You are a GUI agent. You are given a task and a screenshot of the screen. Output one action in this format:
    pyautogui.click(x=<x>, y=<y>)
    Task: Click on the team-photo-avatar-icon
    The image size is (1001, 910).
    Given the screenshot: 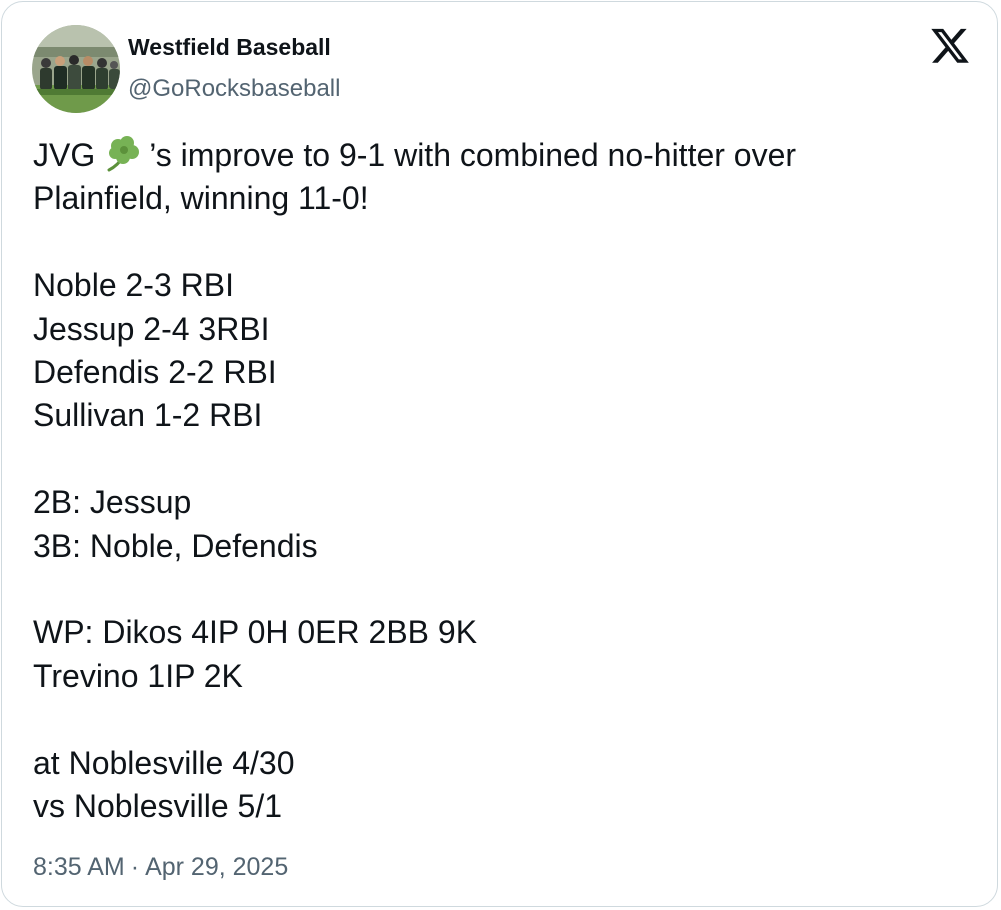 What is the action you would take?
    pyautogui.click(x=76, y=69)
    